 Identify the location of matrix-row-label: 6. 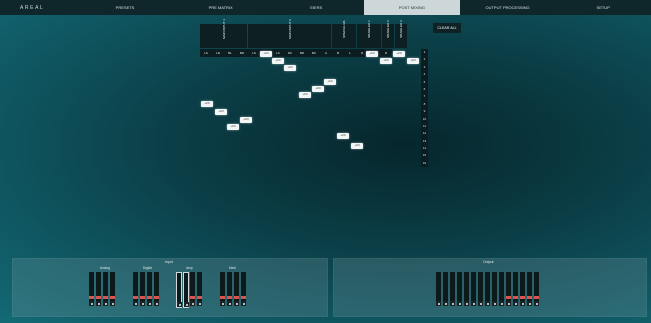
(424, 89).